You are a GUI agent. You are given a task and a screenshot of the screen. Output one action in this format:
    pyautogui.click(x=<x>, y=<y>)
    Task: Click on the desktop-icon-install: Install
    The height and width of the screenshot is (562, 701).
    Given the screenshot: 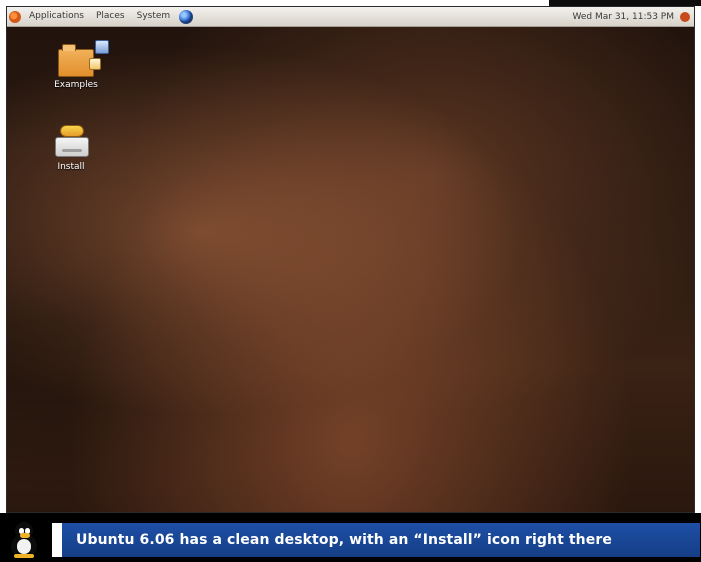 What is the action you would take?
    pyautogui.click(x=71, y=148)
    